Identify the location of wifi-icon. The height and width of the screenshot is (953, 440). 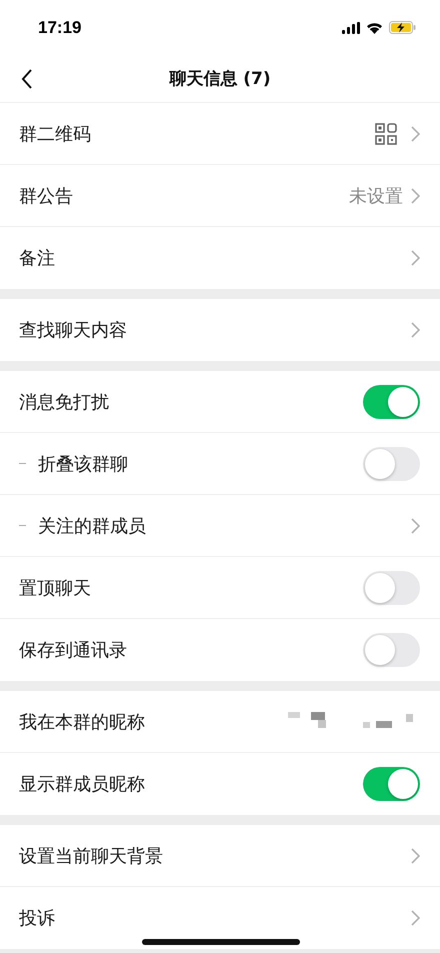
(374, 28).